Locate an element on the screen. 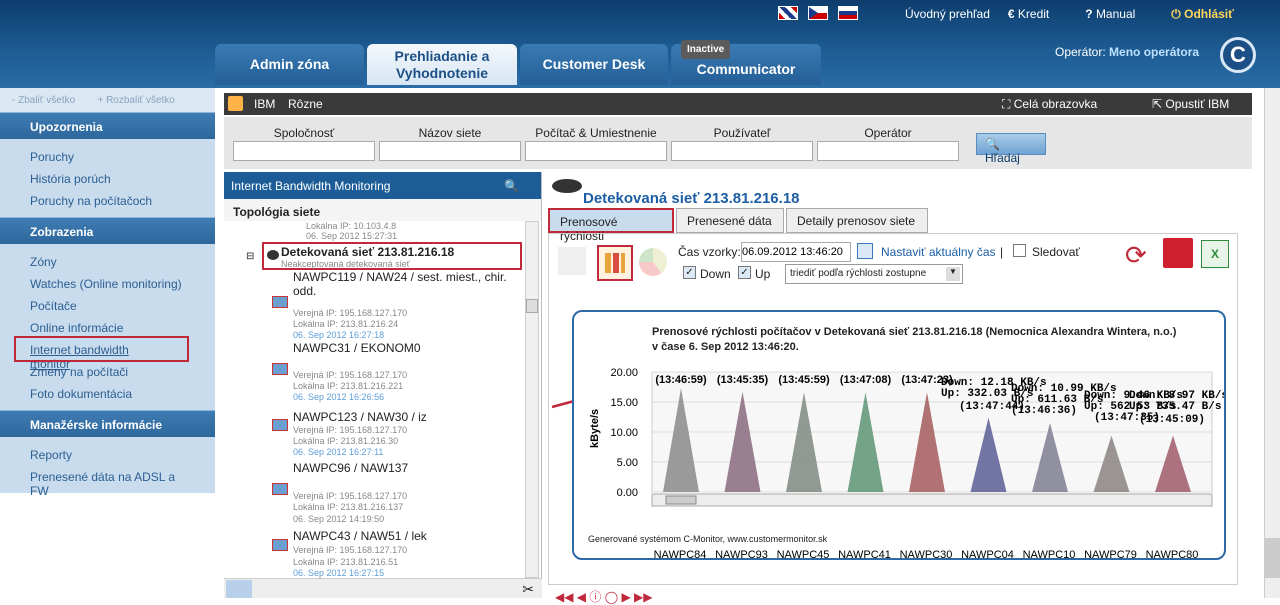 This screenshot has height=605, width=1280. tree-node-pc: NAWPC31 / EKONOM0 is located at coordinates (357, 348).